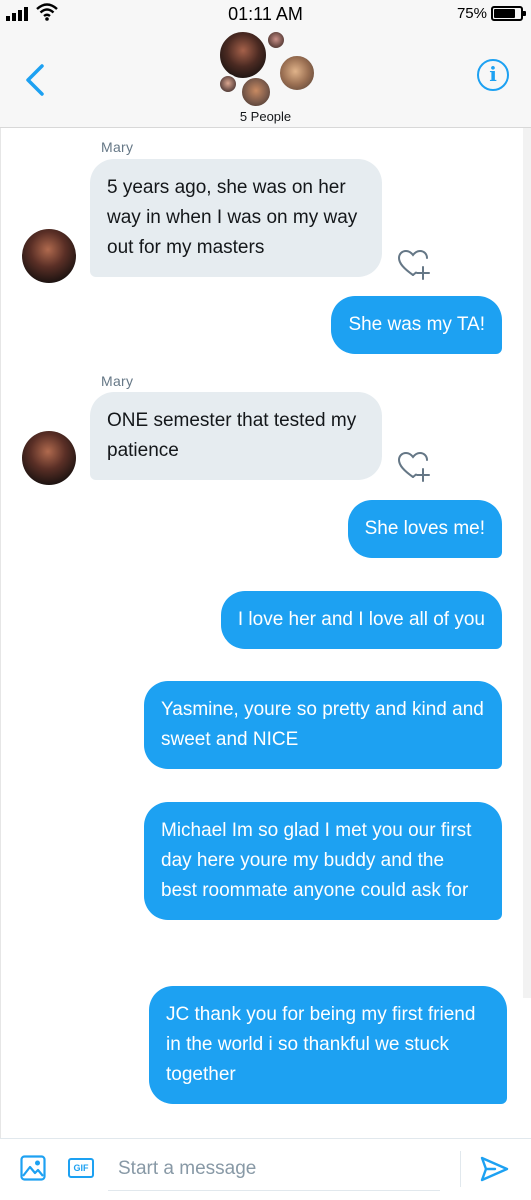 This screenshot has height=1200, width=531. What do you see at coordinates (274, 1169) in the screenshot?
I see `message-input` at bounding box center [274, 1169].